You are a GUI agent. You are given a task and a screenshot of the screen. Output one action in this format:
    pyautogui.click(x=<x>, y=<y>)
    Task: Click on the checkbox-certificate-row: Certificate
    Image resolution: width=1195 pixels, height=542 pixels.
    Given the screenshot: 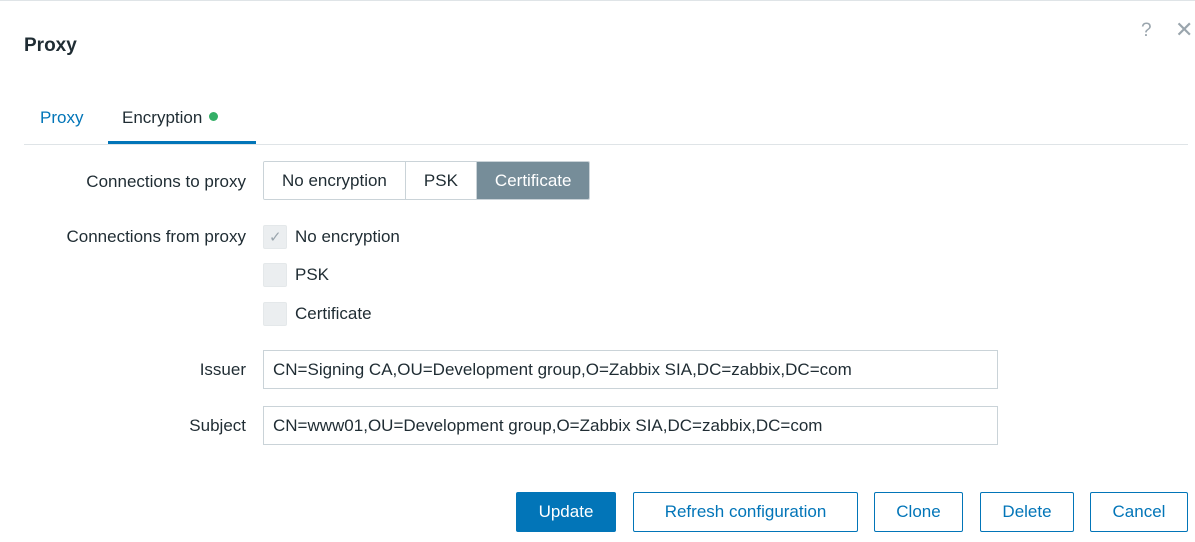 What is the action you would take?
    pyautogui.click(x=317, y=314)
    